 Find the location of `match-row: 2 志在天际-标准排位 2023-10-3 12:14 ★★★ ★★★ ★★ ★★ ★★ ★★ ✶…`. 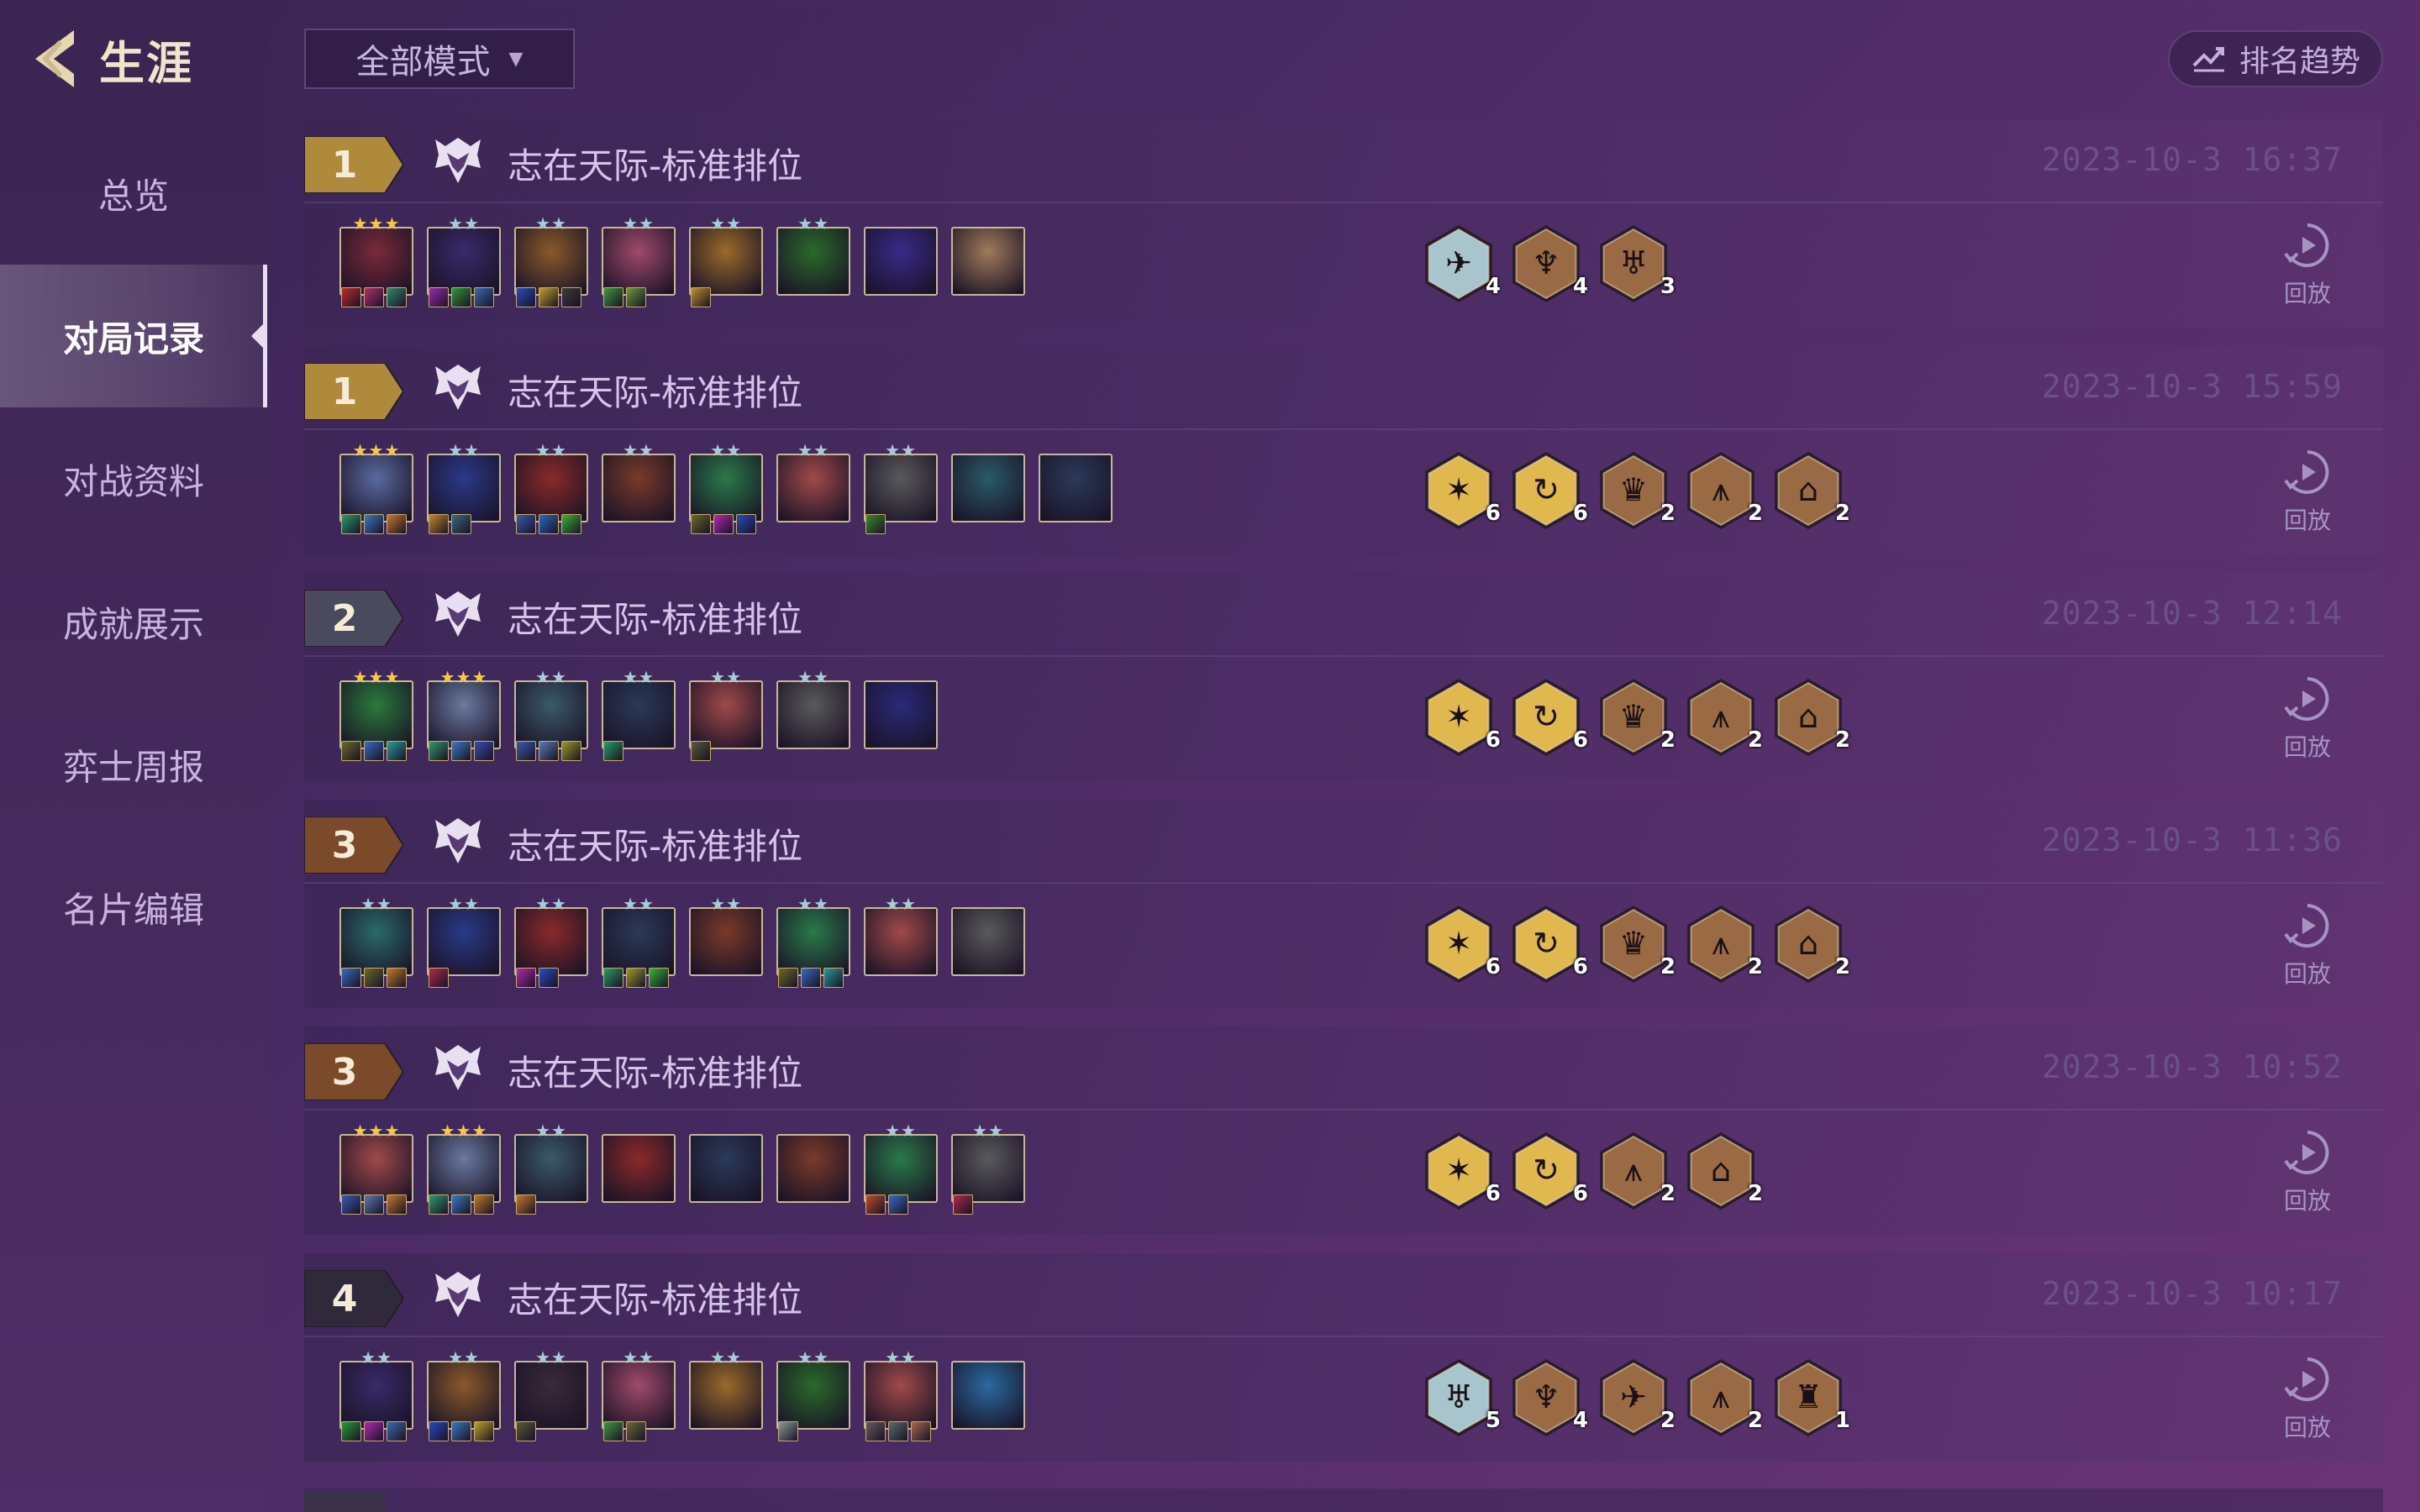

match-row: 2 志在天际-标准排位 2023-10-3 12:14 ★★★ ★★★ ★★ ★★ ★★ ★★ ✶… is located at coordinates (1344, 677).